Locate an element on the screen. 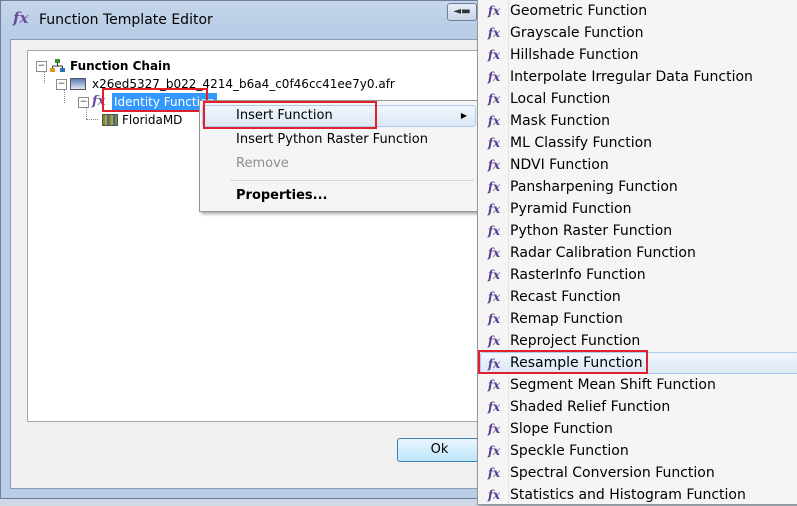  raster-template-icon is located at coordinates (78, 84).